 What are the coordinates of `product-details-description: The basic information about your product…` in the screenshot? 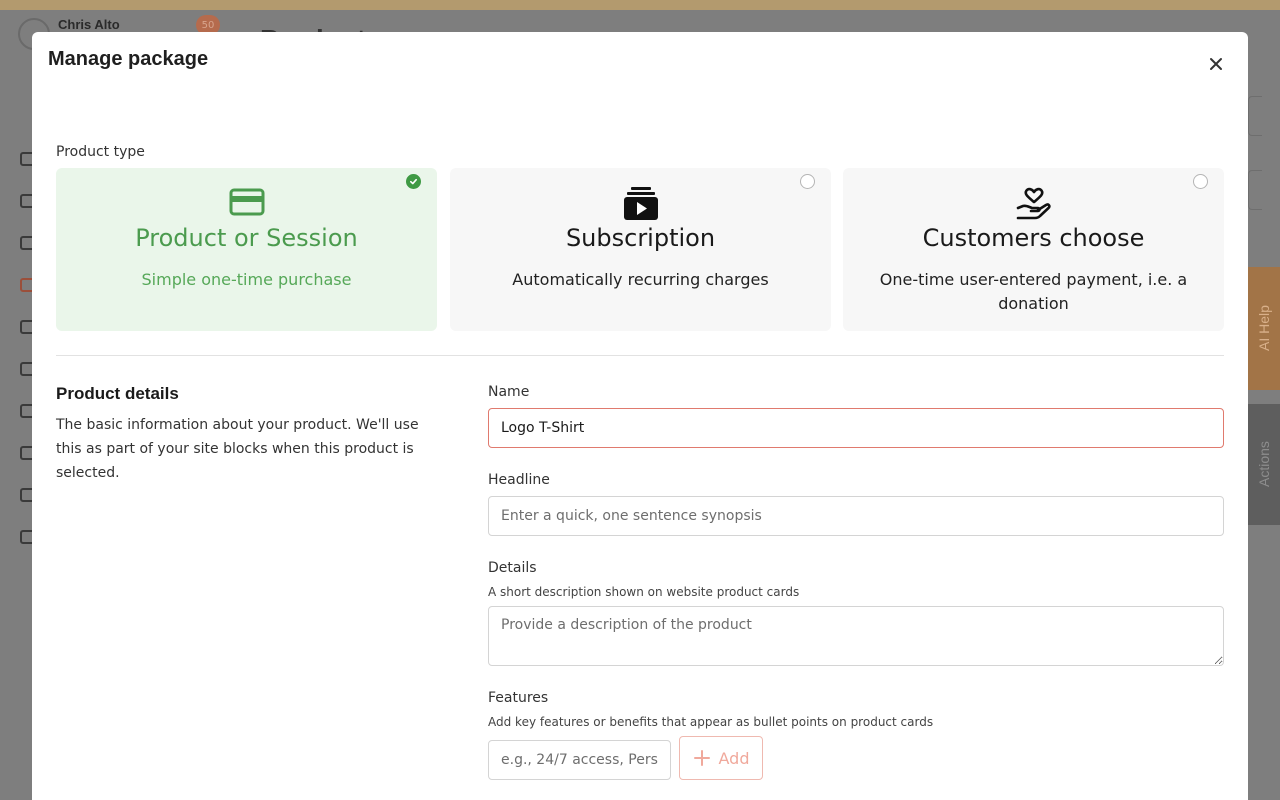 It's located at (237, 449).